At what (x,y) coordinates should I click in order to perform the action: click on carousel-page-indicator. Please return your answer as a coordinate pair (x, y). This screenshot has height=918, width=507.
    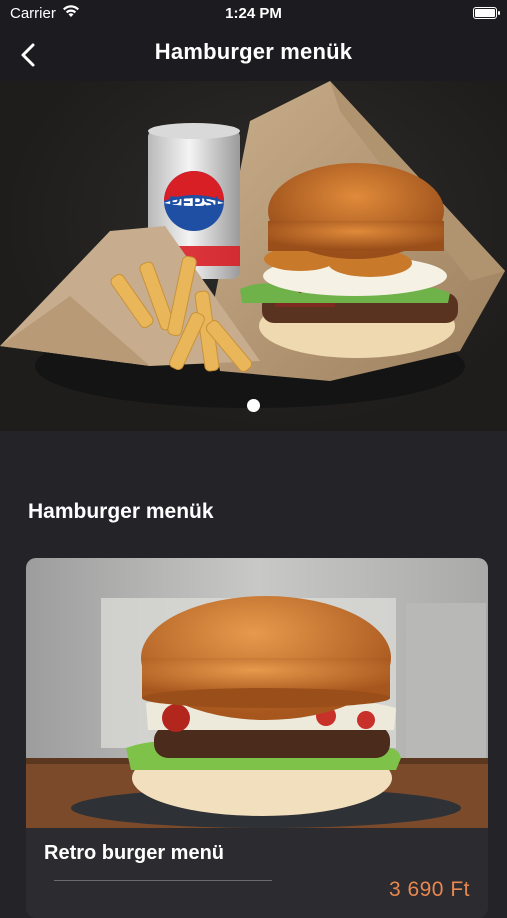
    Looking at the image, I should click on (253, 405).